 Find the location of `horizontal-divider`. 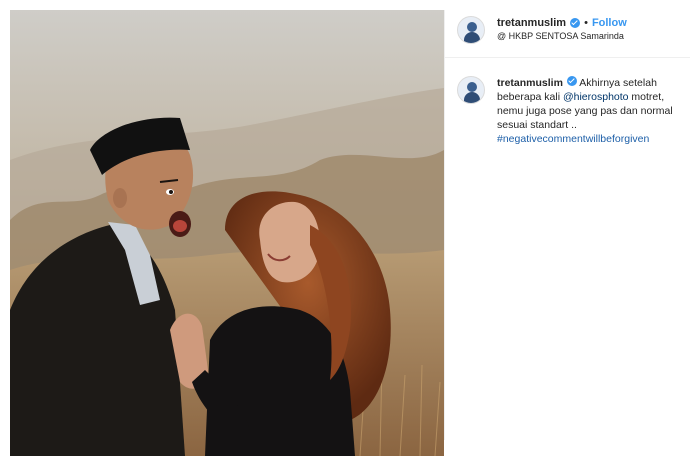

horizontal-divider is located at coordinates (567, 57).